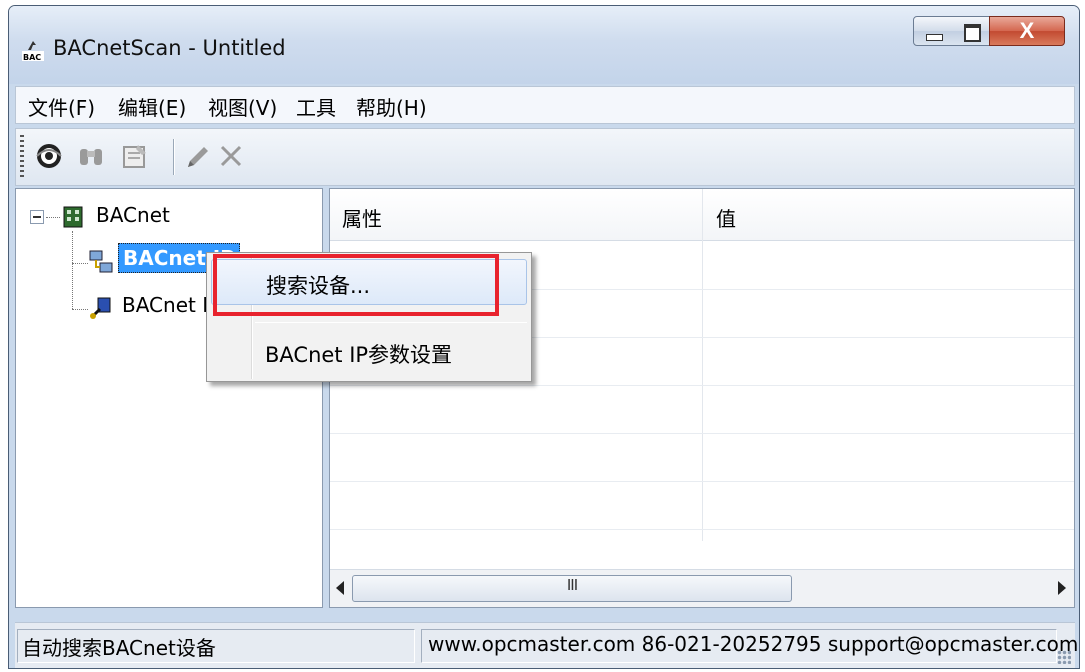  I want to click on status-text: 自动搜索BACnet设备, so click(119, 648).